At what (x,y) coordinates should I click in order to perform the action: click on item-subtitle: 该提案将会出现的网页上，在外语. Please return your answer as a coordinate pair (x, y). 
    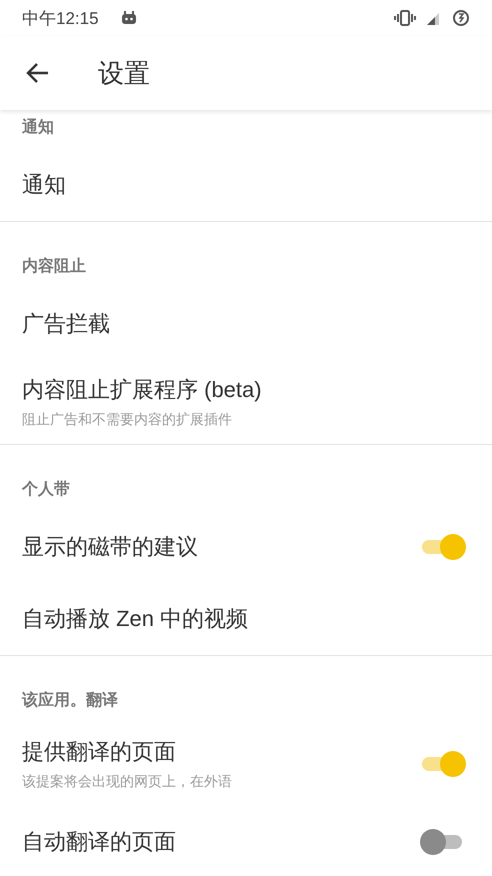
    Looking at the image, I should click on (127, 781).